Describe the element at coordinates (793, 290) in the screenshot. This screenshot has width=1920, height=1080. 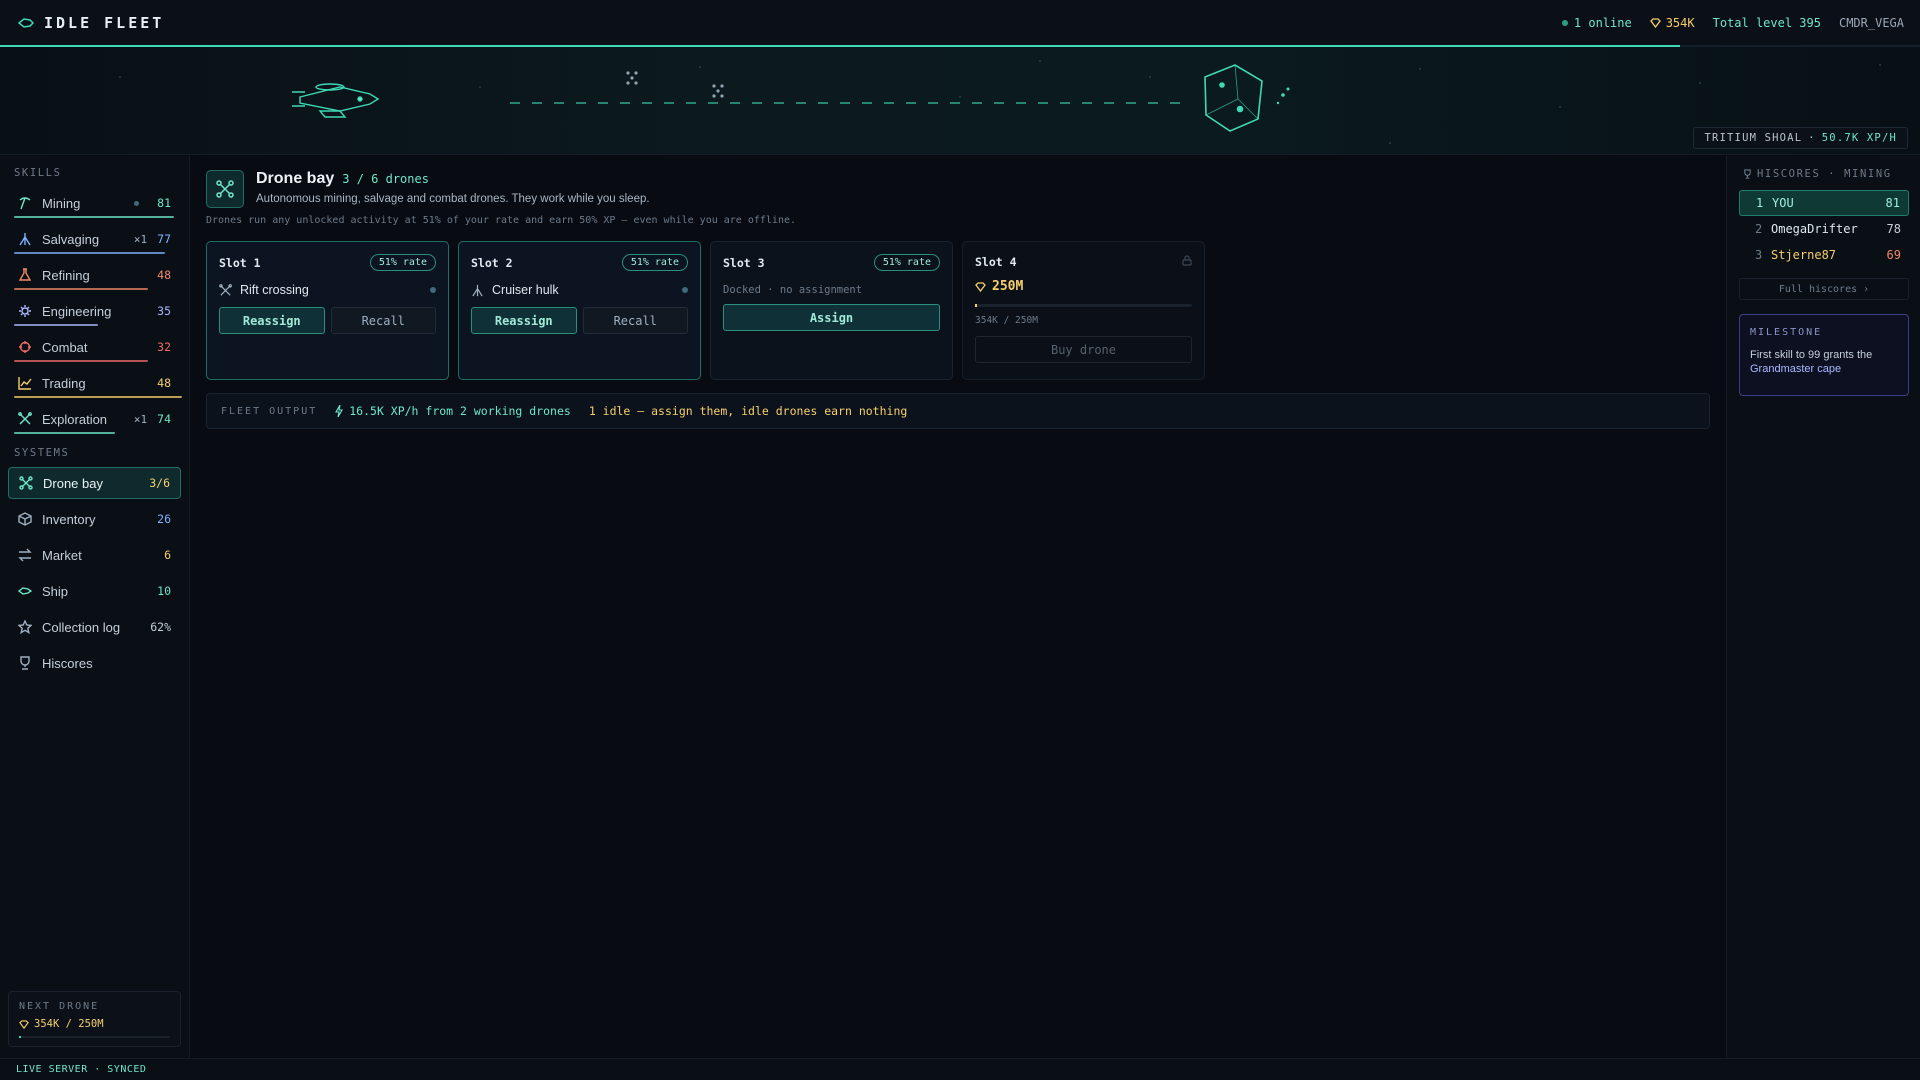
I see `slot-idle-status: Docked · no assignment` at that location.